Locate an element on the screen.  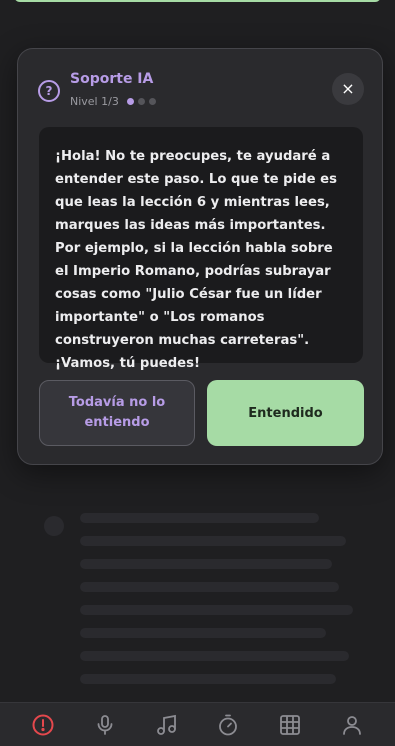
nav-grid is located at coordinates (290, 725).